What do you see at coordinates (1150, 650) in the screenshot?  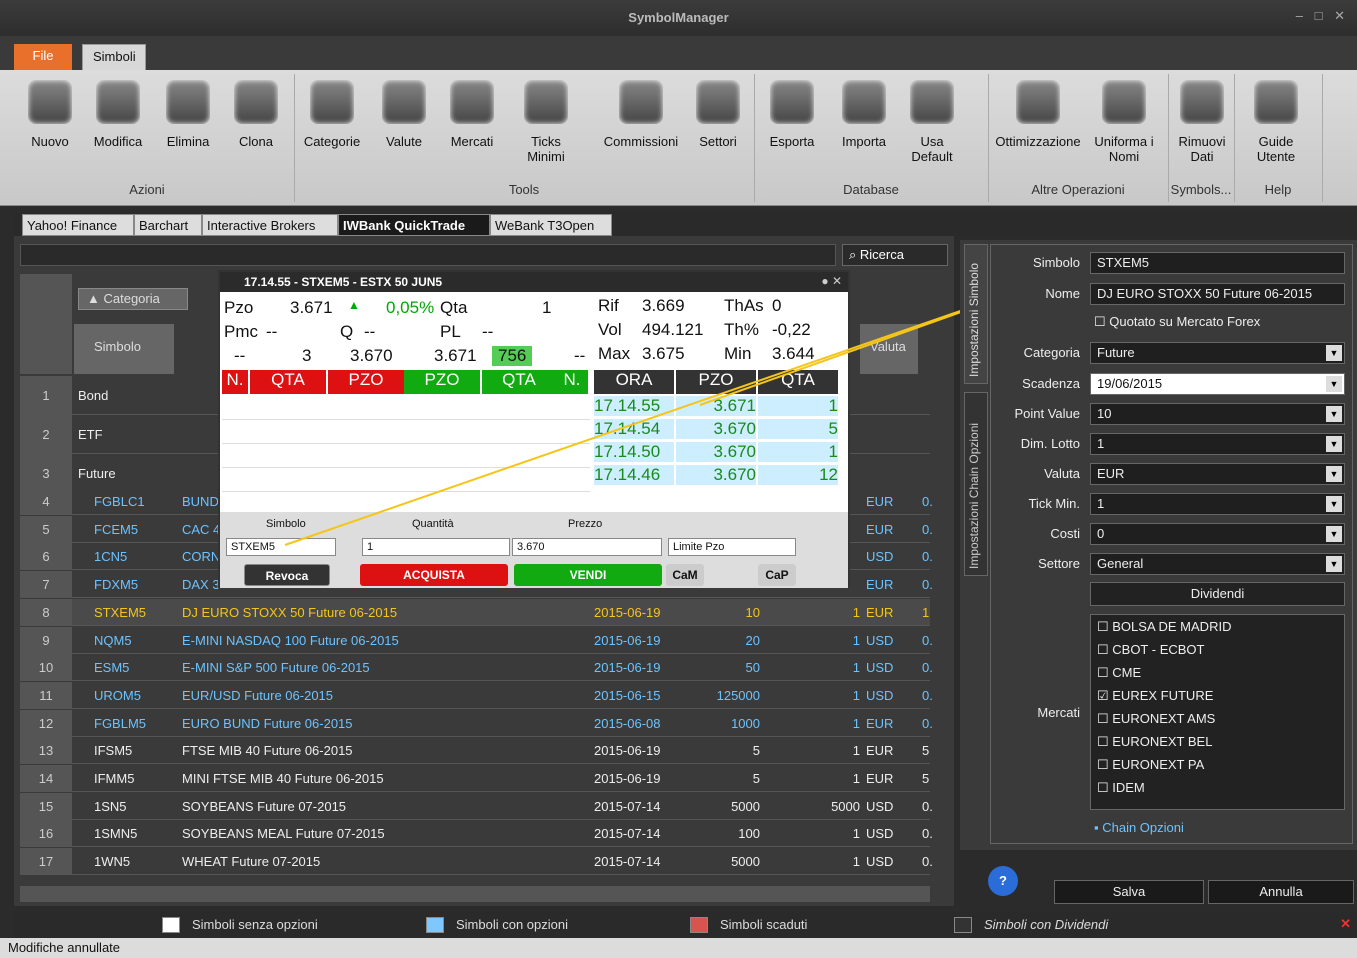 I see `list-item: ☐ CBOT - ECBOT` at bounding box center [1150, 650].